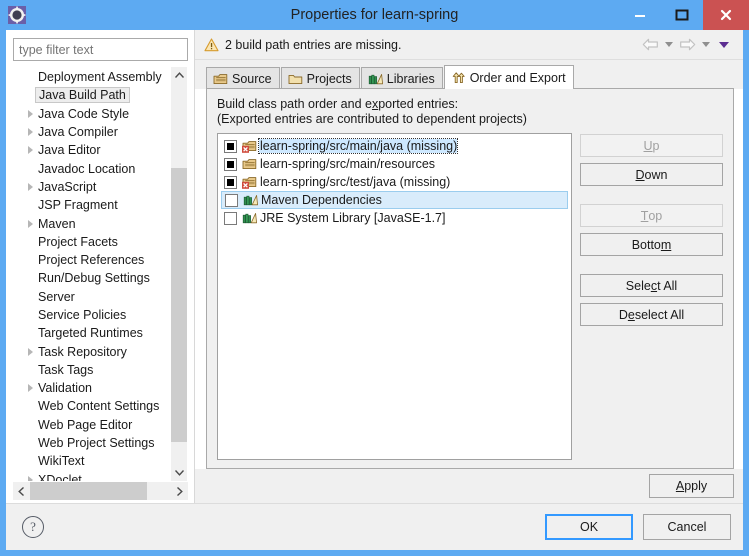  I want to click on minimize-button, so click(640, 15).